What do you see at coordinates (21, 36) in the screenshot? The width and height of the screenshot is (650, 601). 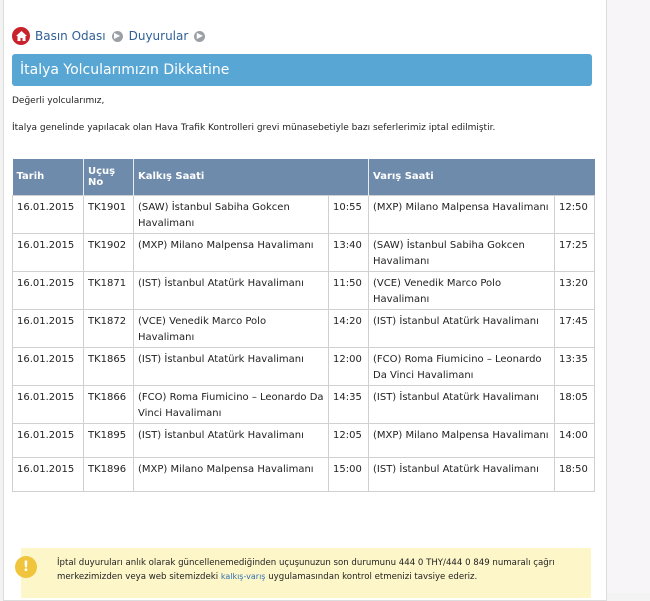 I see `home-icon` at bounding box center [21, 36].